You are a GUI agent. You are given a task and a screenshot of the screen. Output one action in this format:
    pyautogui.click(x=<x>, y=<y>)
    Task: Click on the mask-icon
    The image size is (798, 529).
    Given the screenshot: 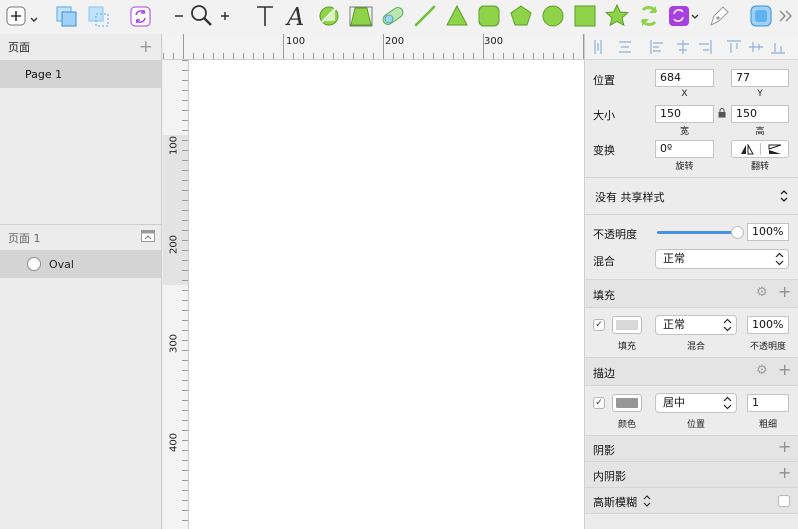 What is the action you would take?
    pyautogui.click(x=329, y=16)
    